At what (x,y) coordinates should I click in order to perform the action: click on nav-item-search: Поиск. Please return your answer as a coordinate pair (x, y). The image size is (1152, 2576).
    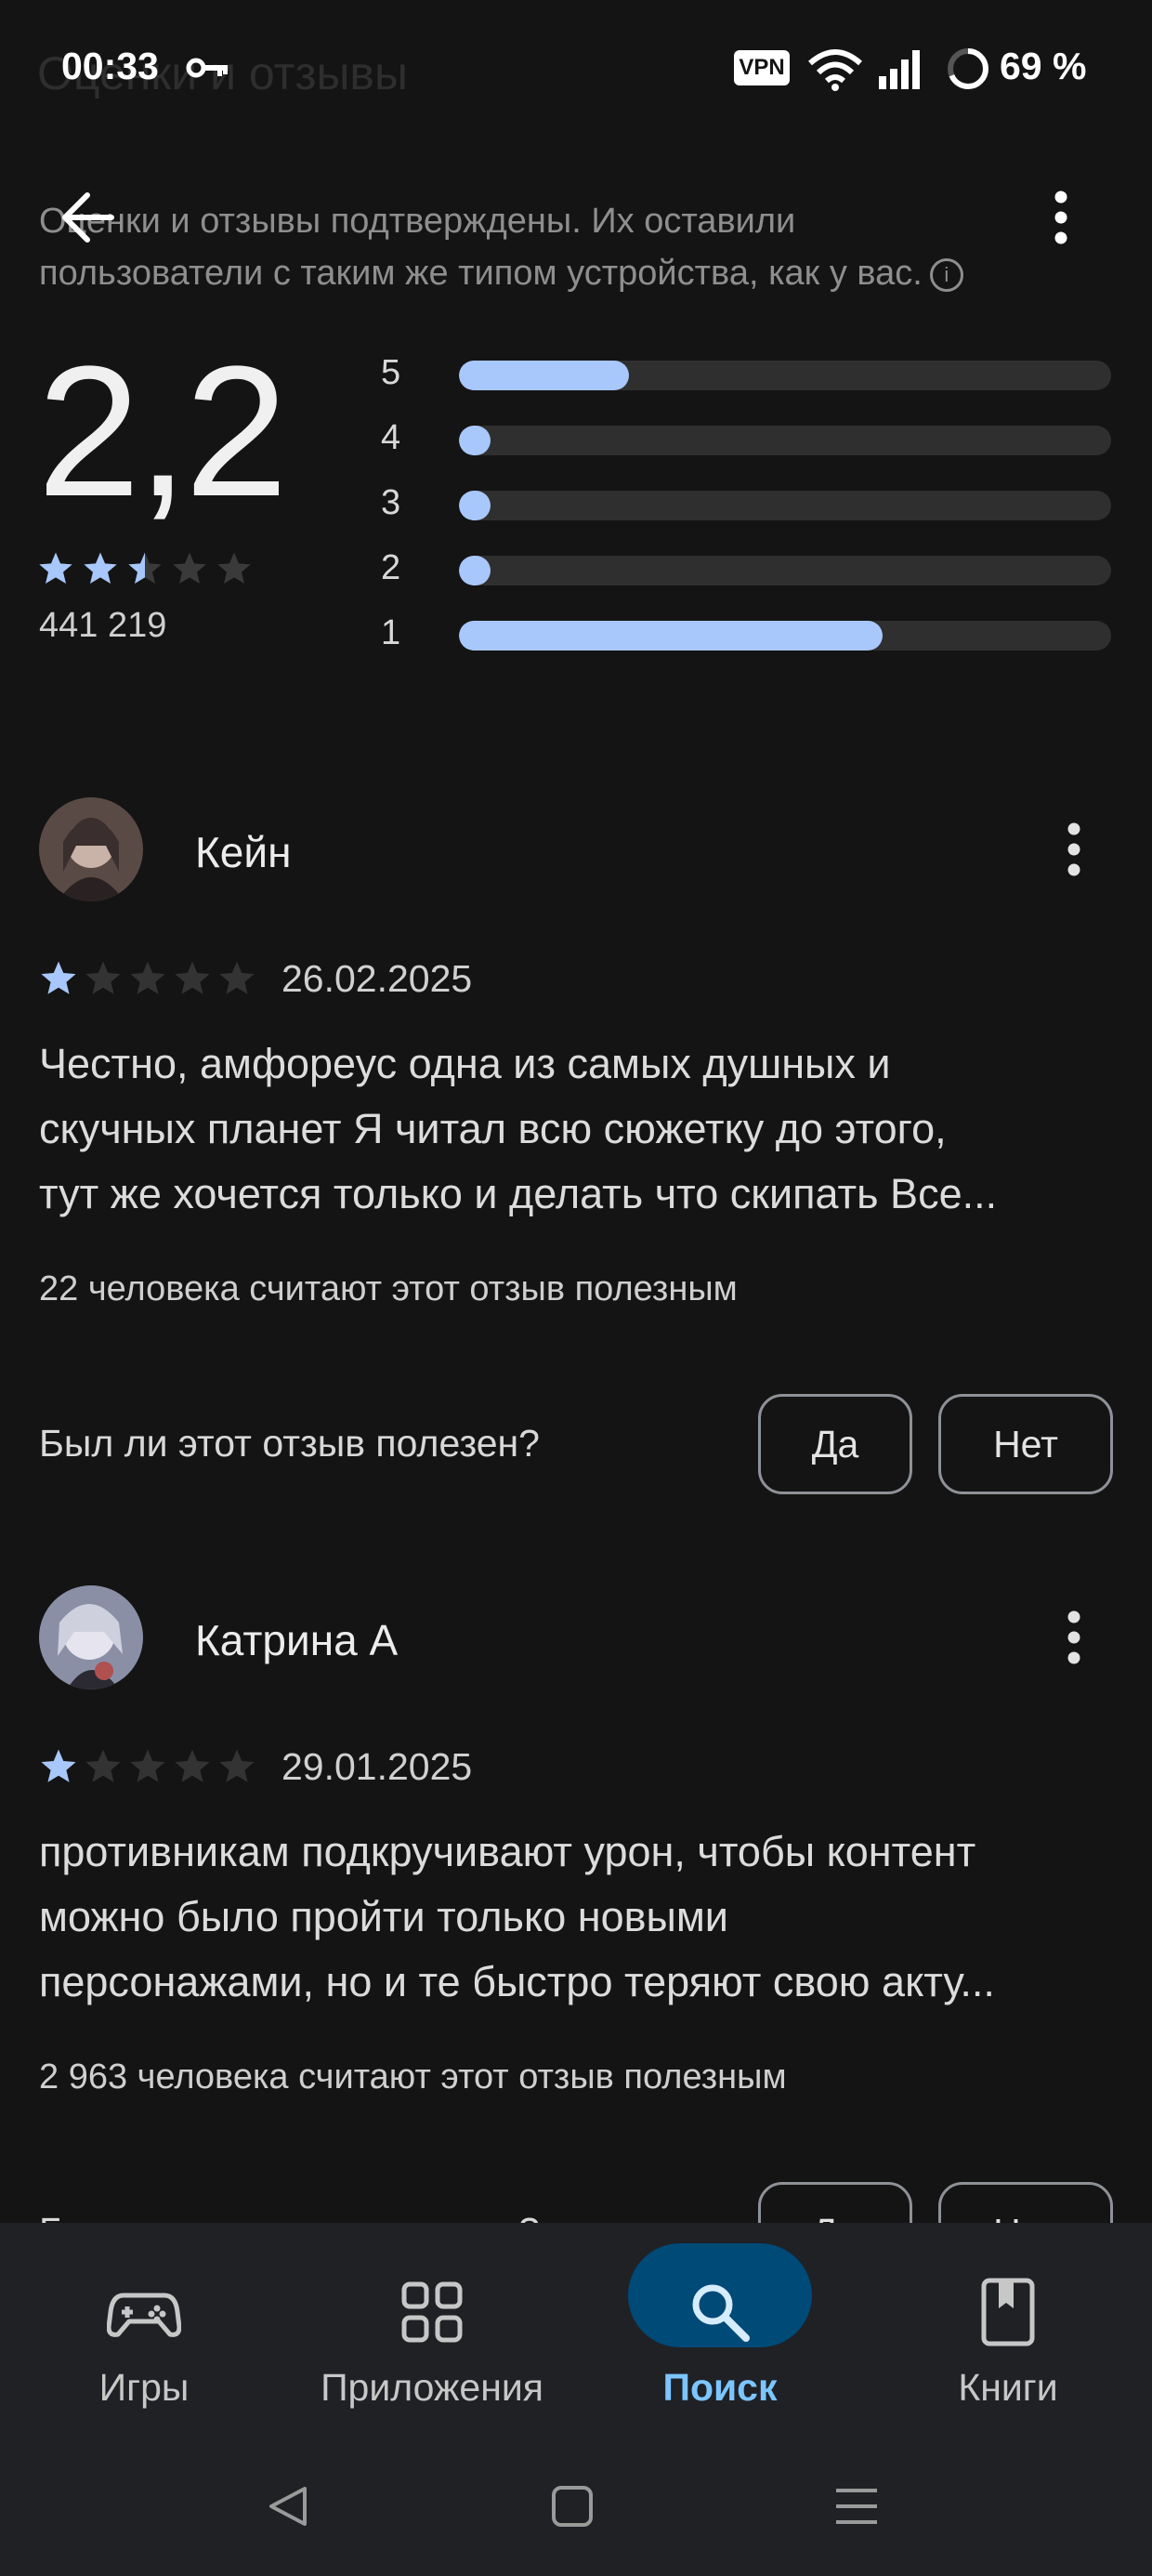
    Looking at the image, I should click on (720, 2334).